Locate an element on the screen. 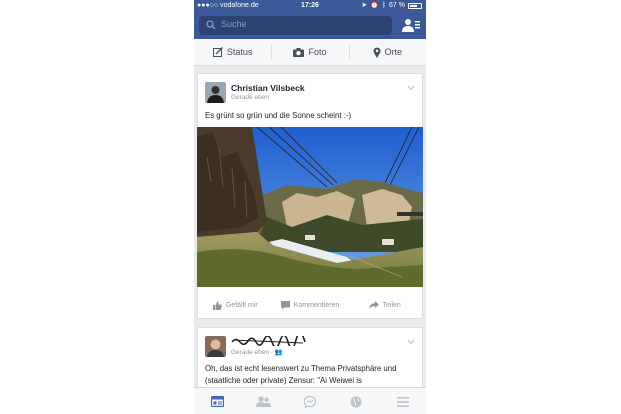  search-placeholder: Suche is located at coordinates (234, 24).